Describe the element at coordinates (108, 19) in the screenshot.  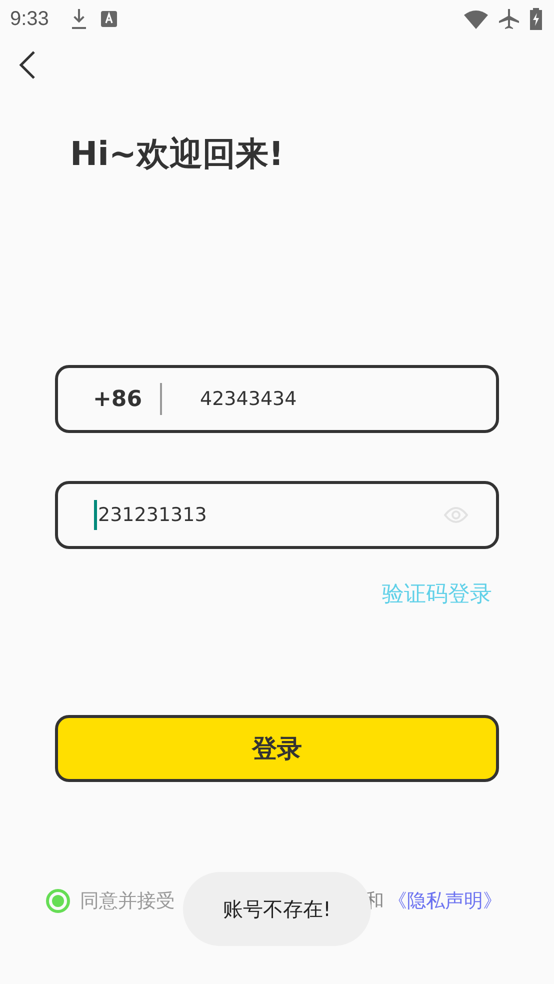
I see `keyboard-letter-icon` at that location.